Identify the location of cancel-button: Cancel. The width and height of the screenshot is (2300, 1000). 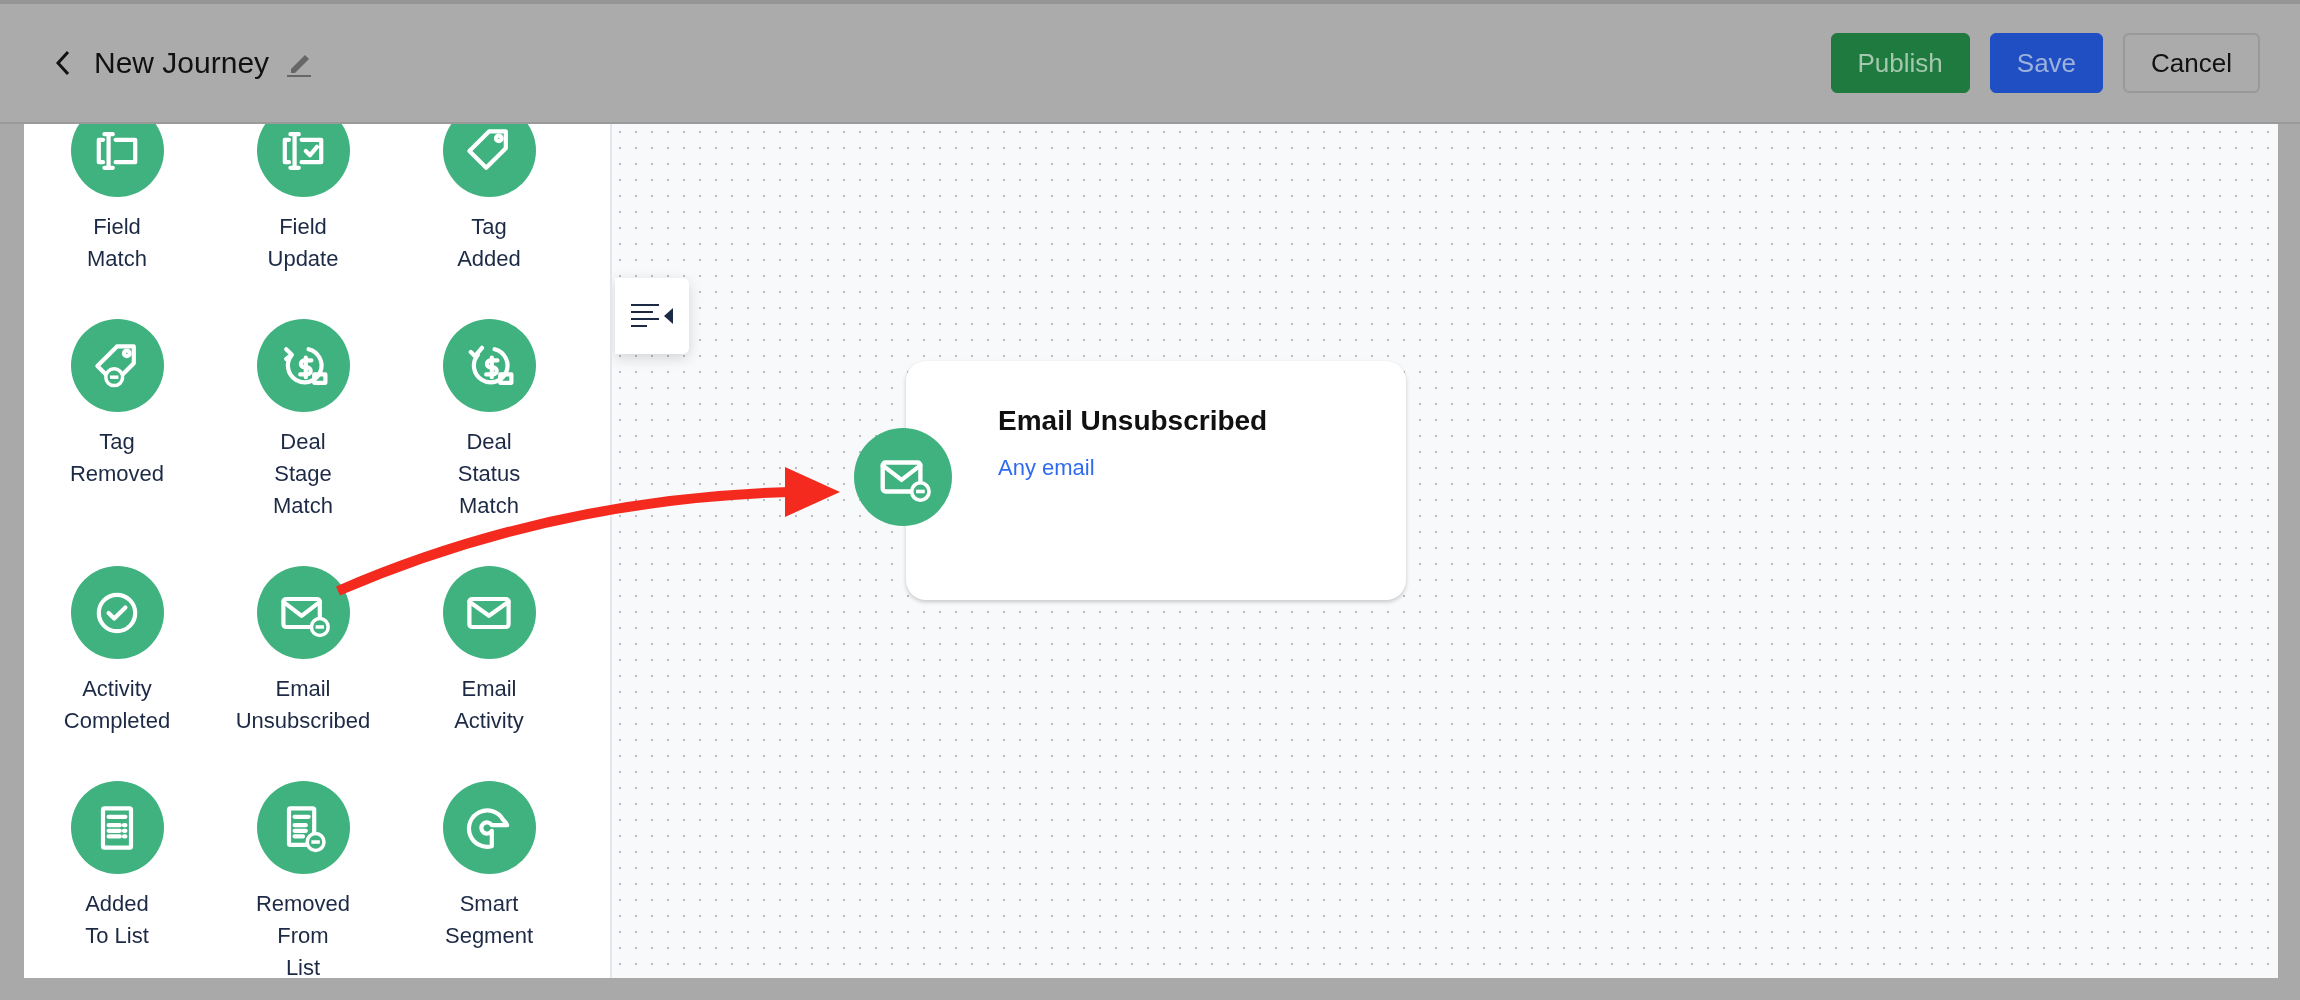
(2191, 63).